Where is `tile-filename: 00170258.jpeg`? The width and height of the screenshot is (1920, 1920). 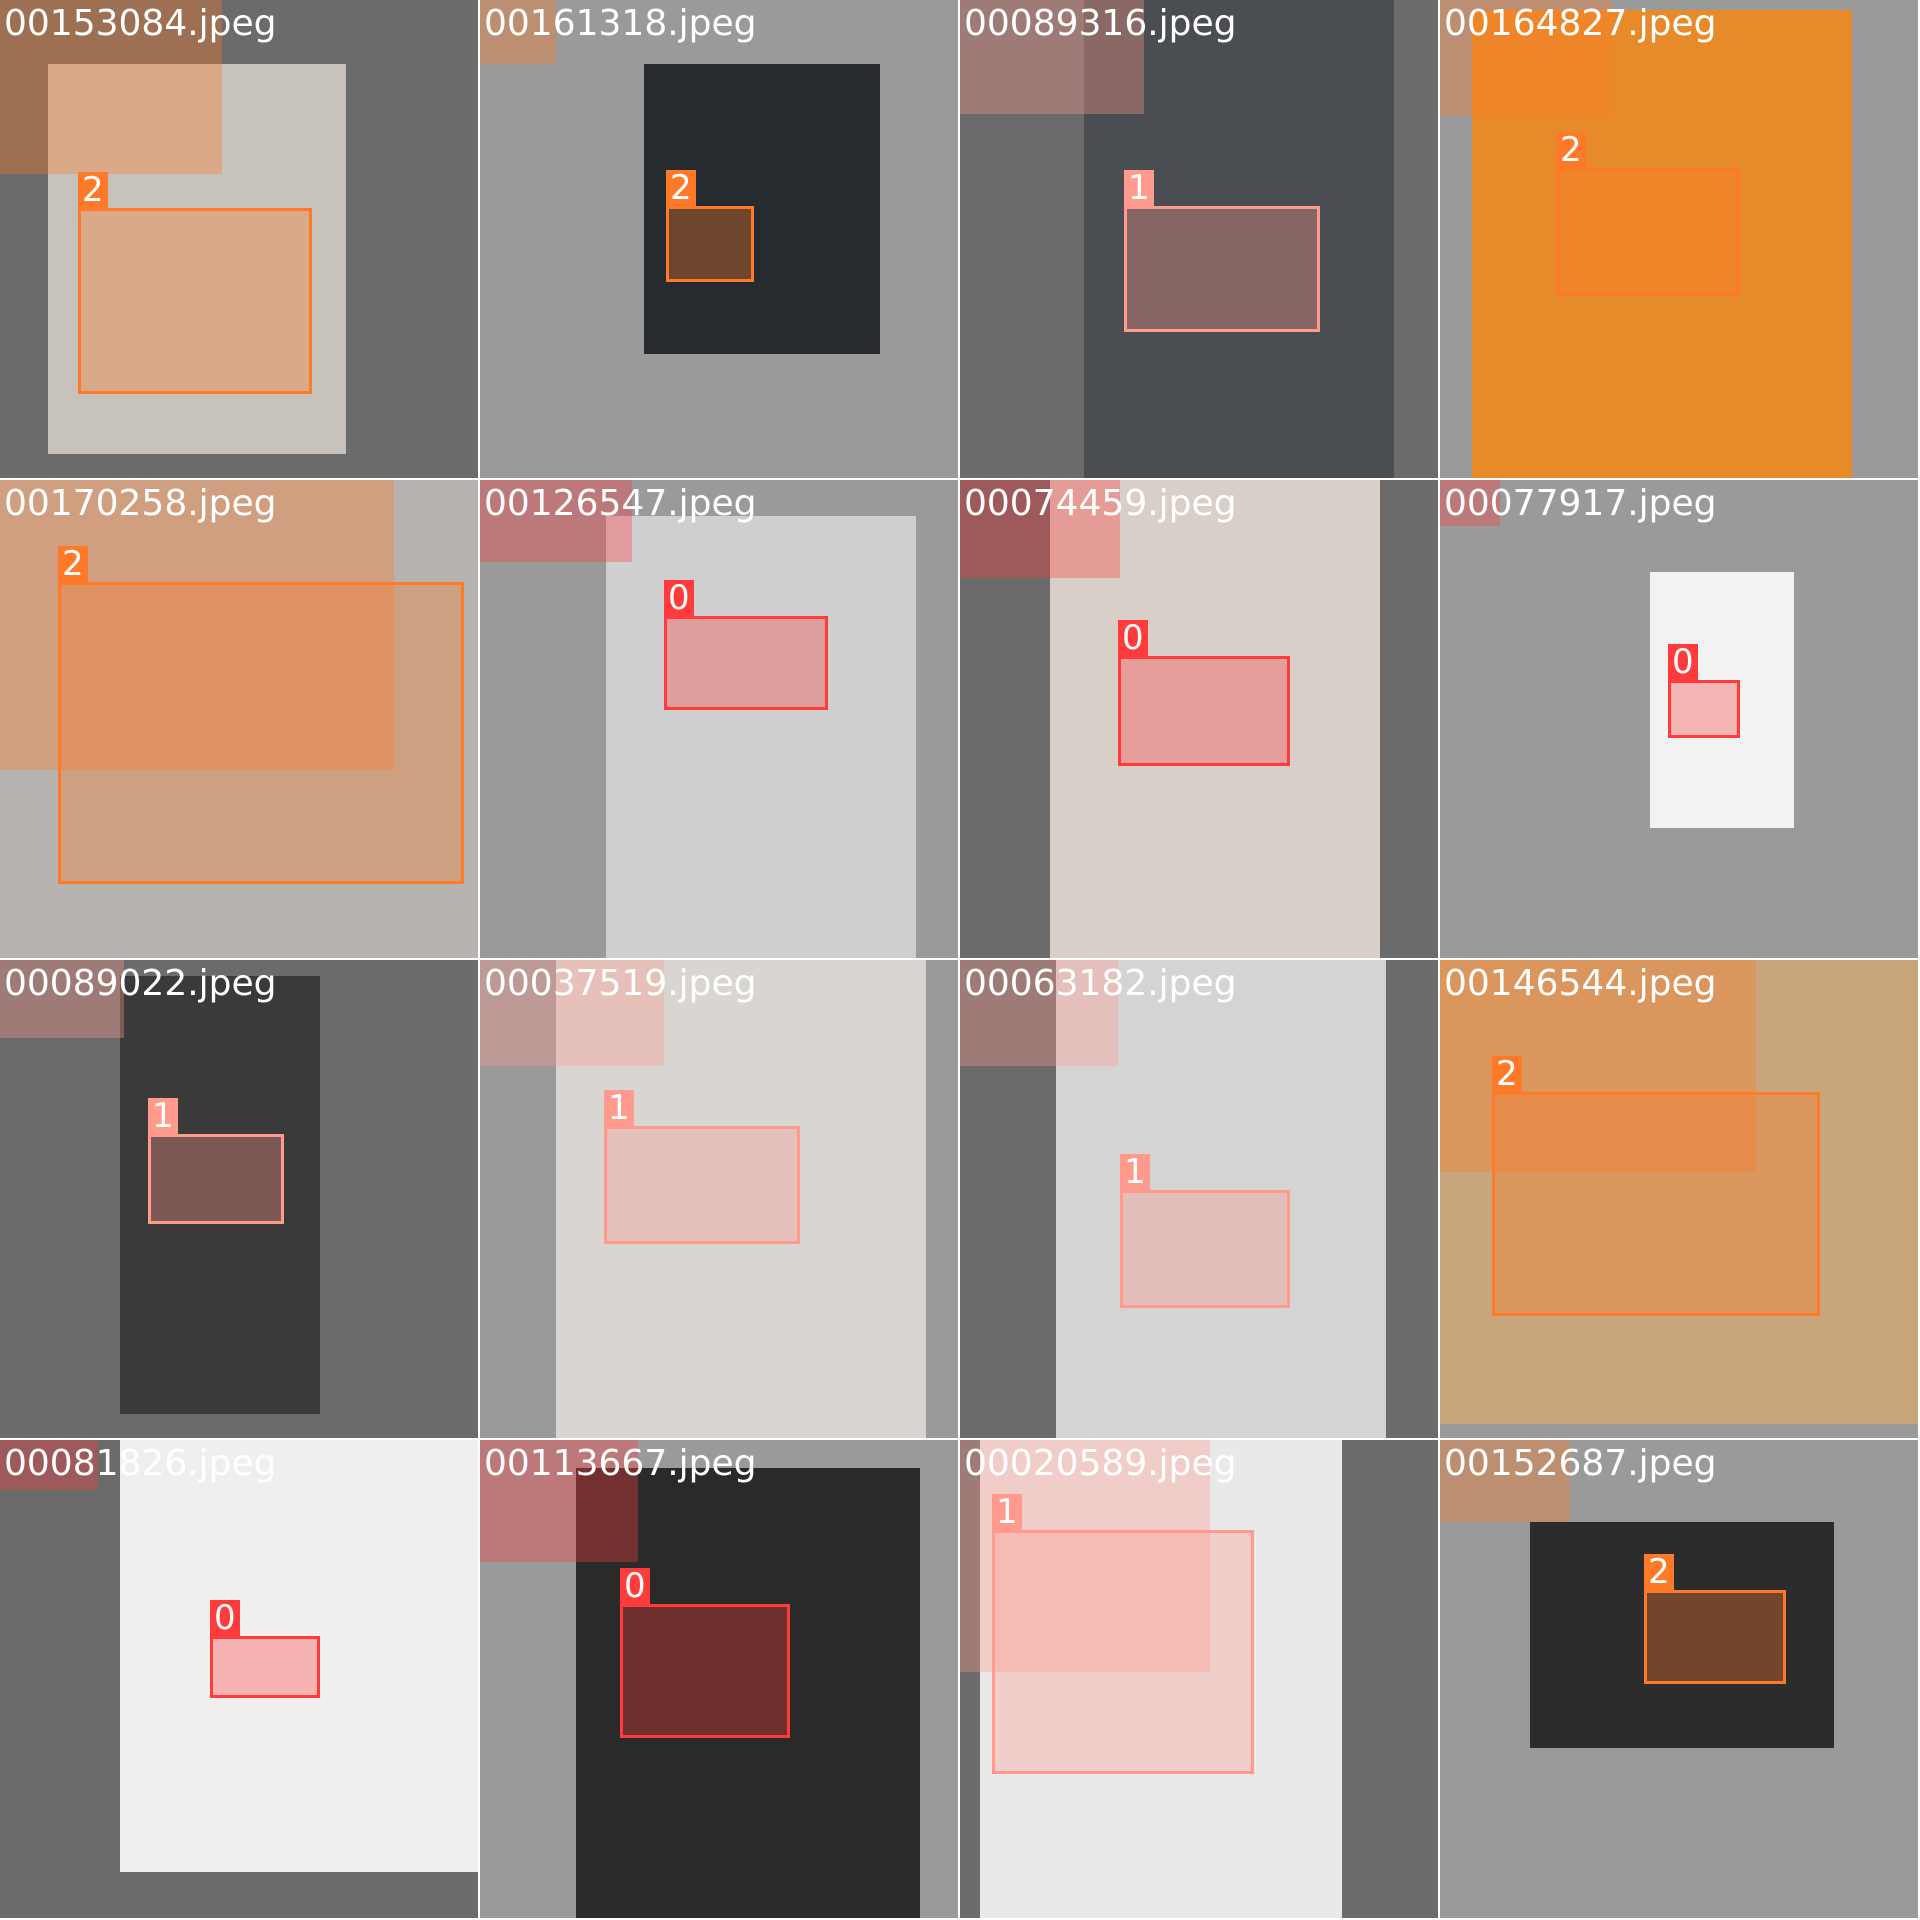
tile-filename: 00170258.jpeg is located at coordinates (140, 503).